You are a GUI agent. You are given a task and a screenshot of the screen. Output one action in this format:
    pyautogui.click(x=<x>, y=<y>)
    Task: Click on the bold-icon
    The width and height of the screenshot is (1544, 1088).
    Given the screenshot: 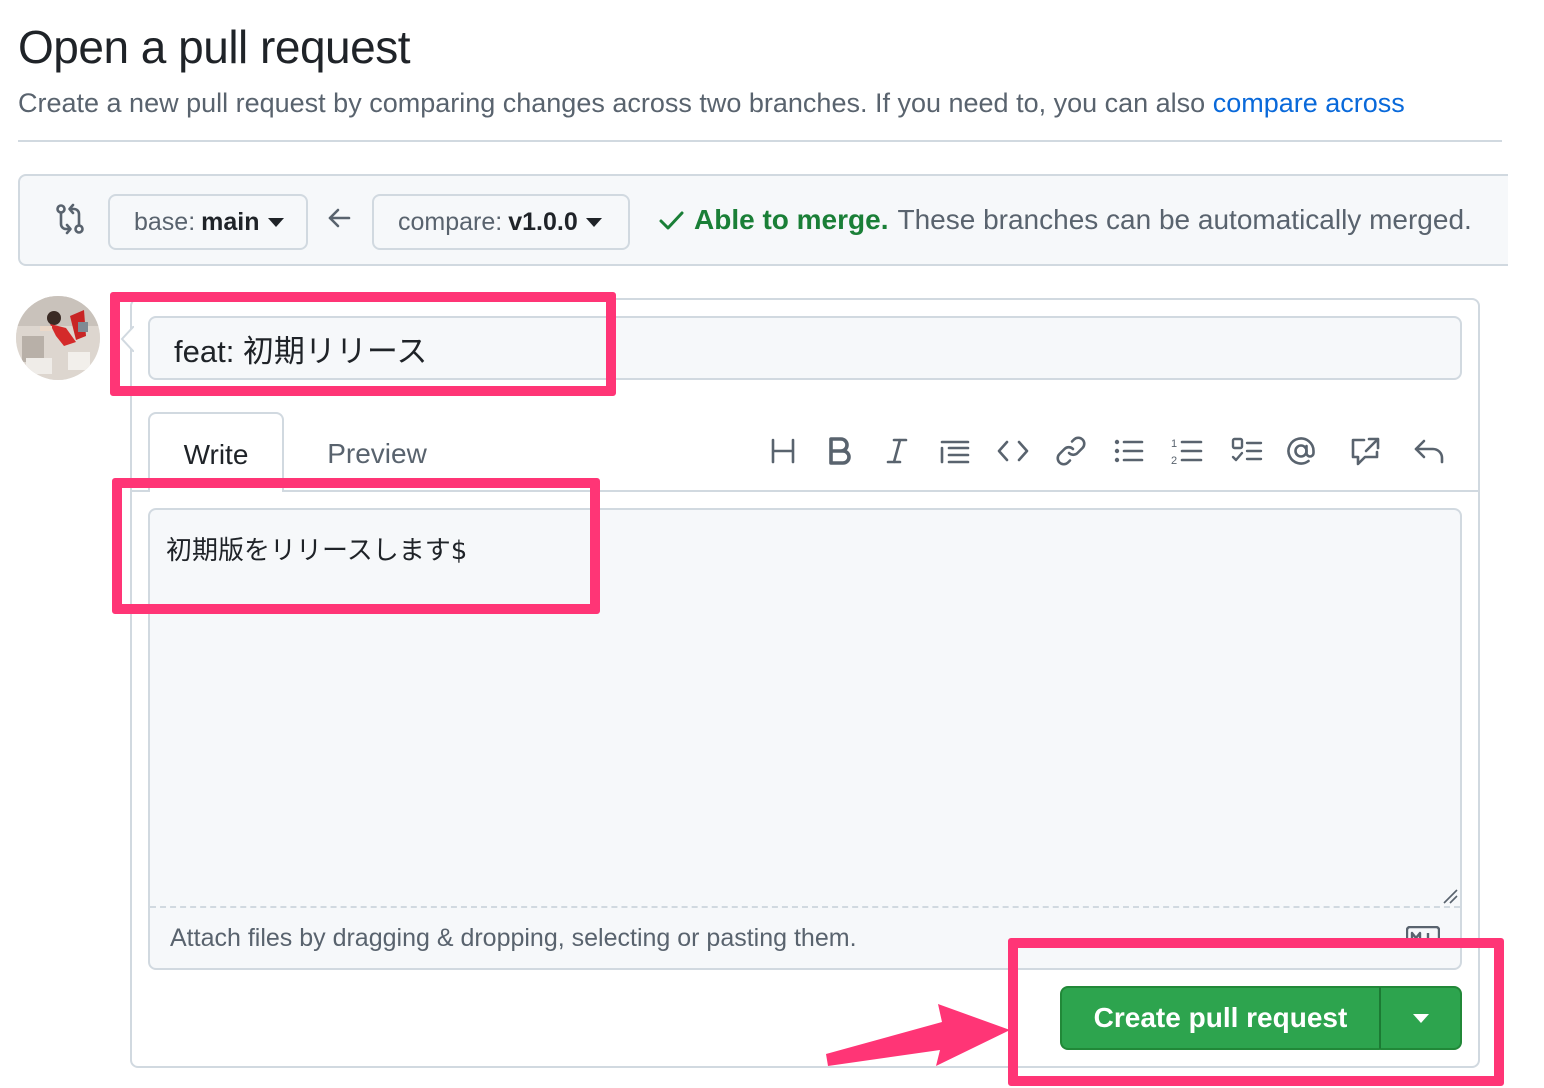 What is the action you would take?
    pyautogui.click(x=839, y=451)
    